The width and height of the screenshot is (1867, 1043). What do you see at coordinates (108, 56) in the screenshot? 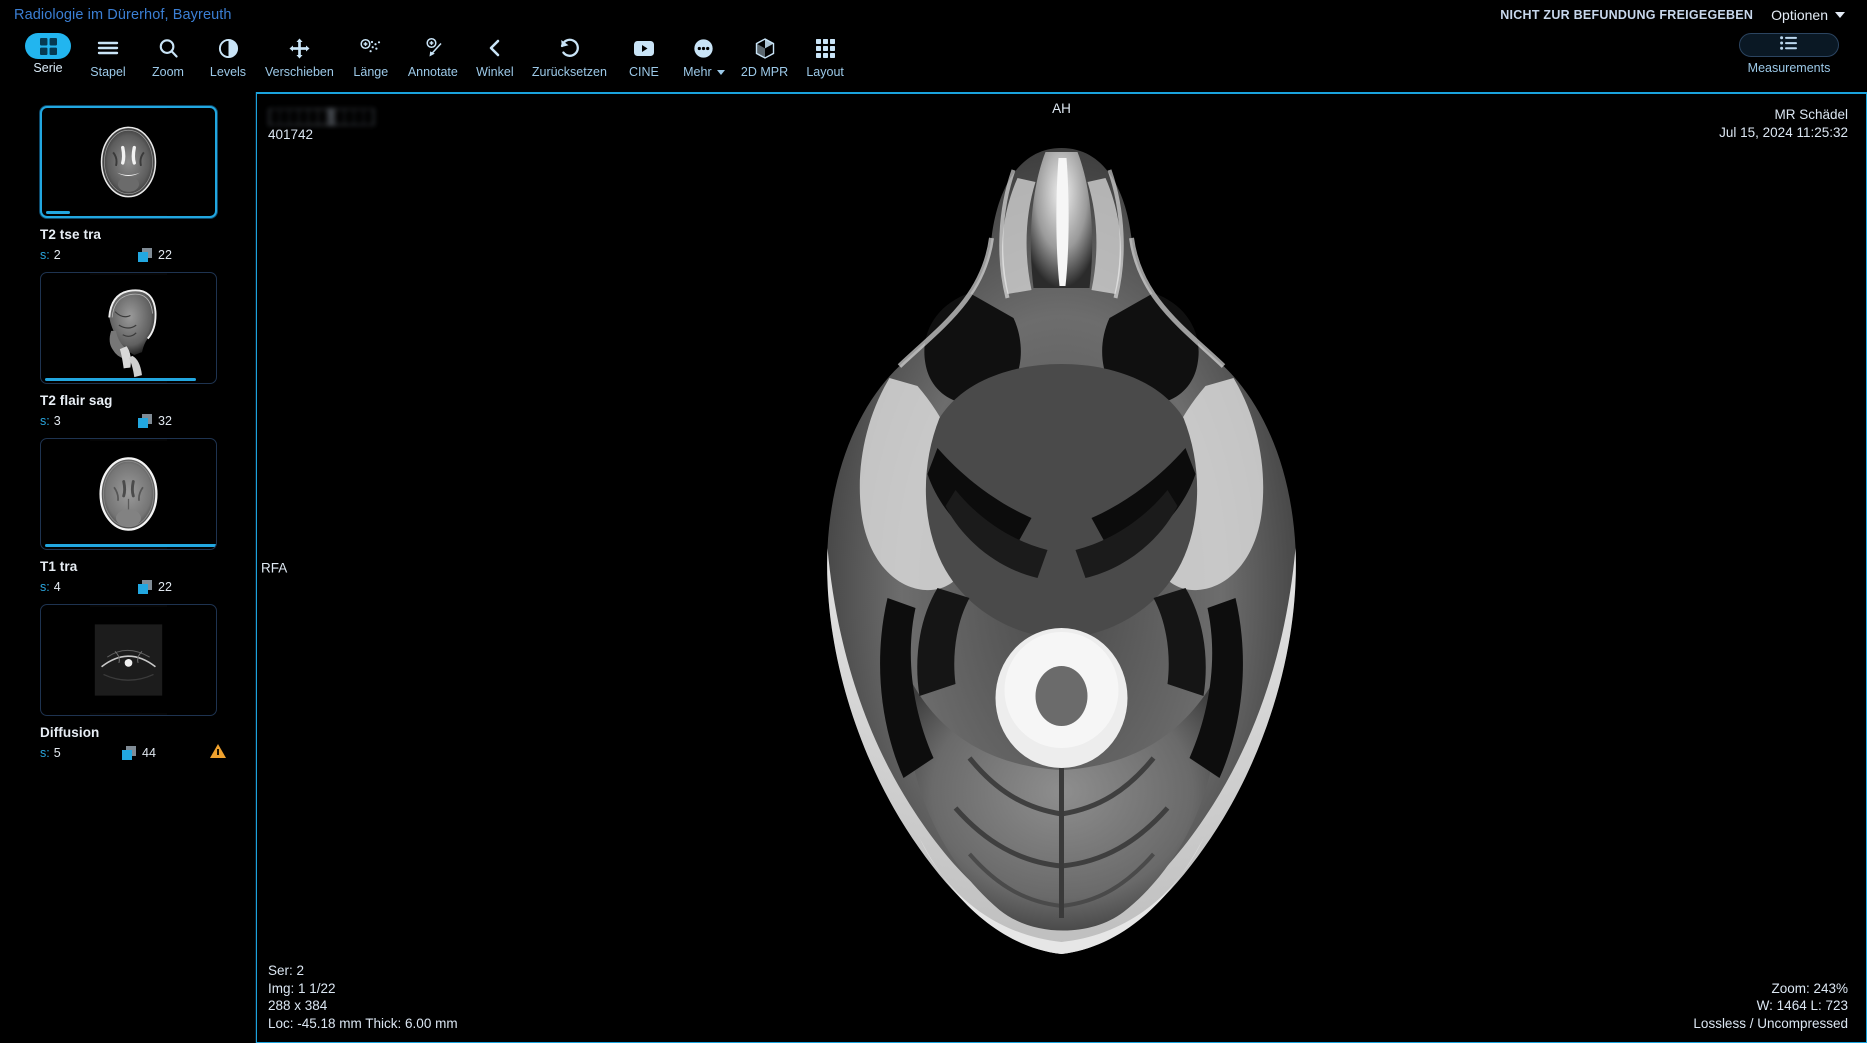
I see `tool-stapel: Stapel` at bounding box center [108, 56].